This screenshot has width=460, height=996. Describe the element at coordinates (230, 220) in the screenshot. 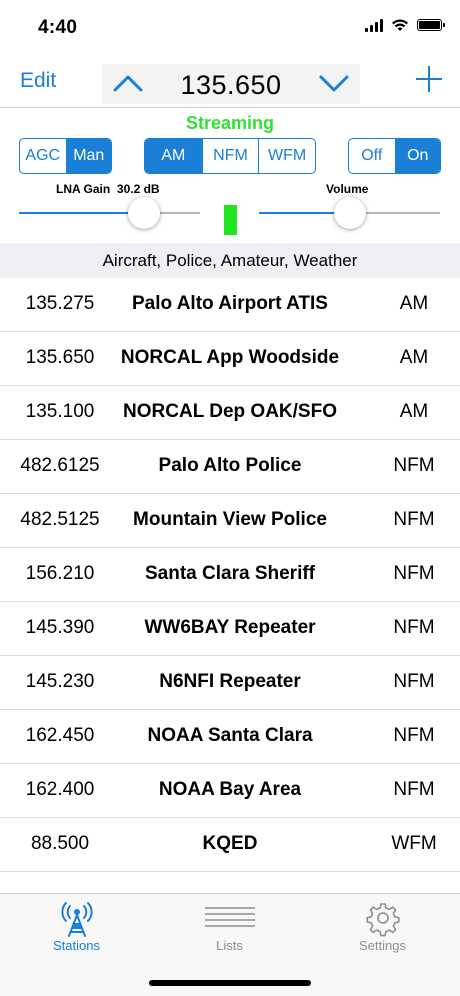

I see `signal-level-meter` at that location.